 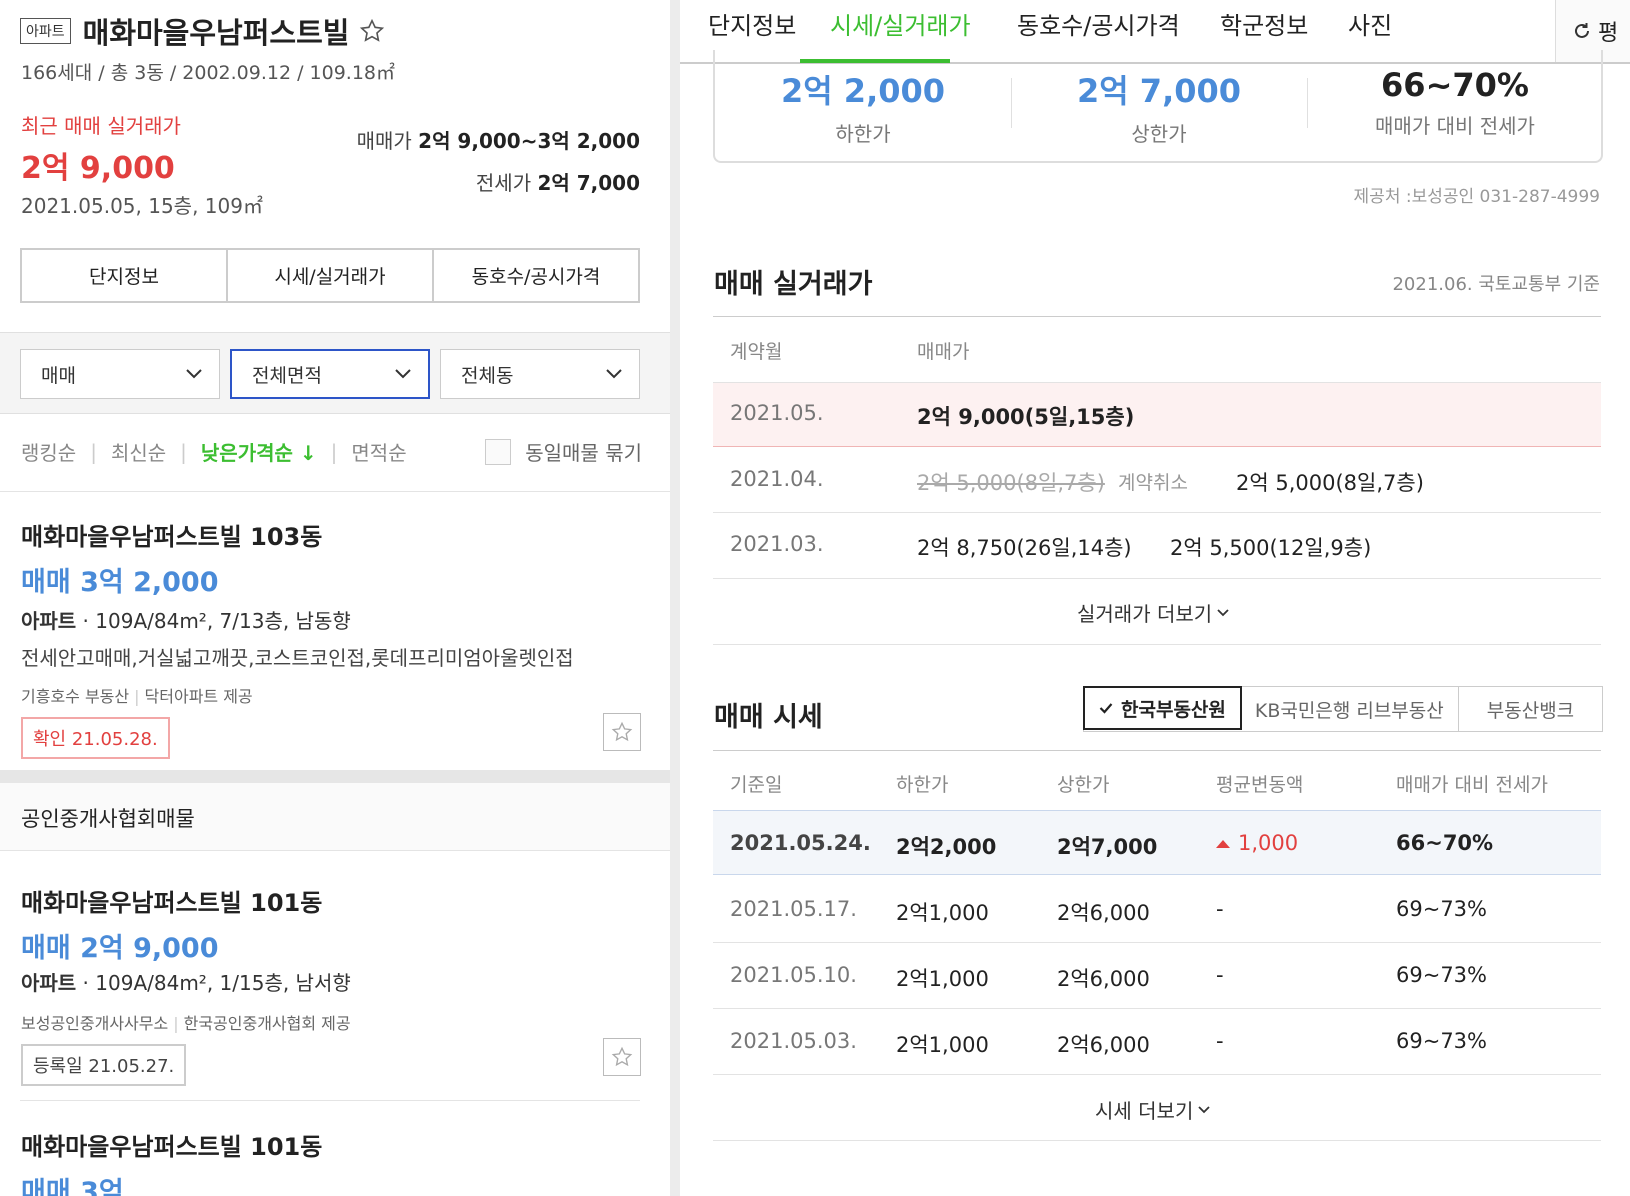 I want to click on deals-title: 매매 실거래가, so click(x=793, y=284).